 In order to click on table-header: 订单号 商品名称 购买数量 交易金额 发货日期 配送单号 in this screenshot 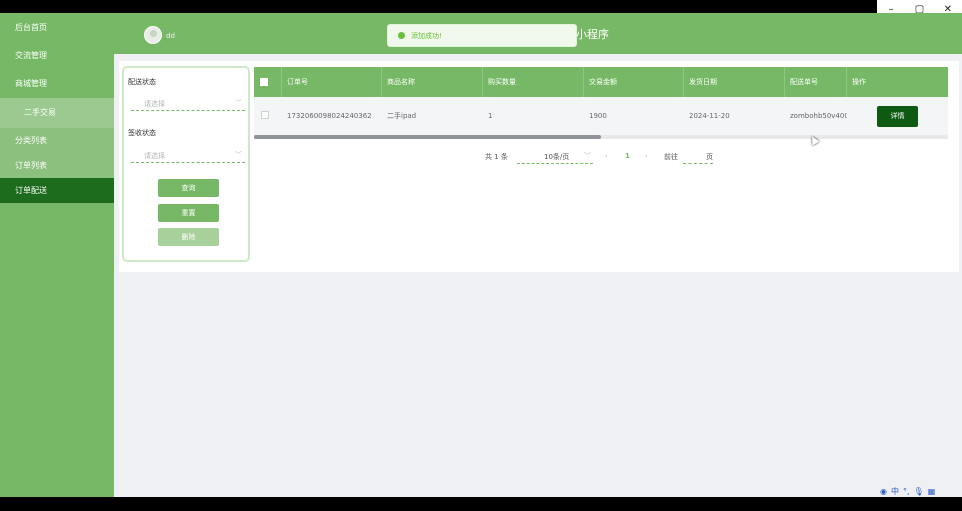, I will do `click(601, 82)`.